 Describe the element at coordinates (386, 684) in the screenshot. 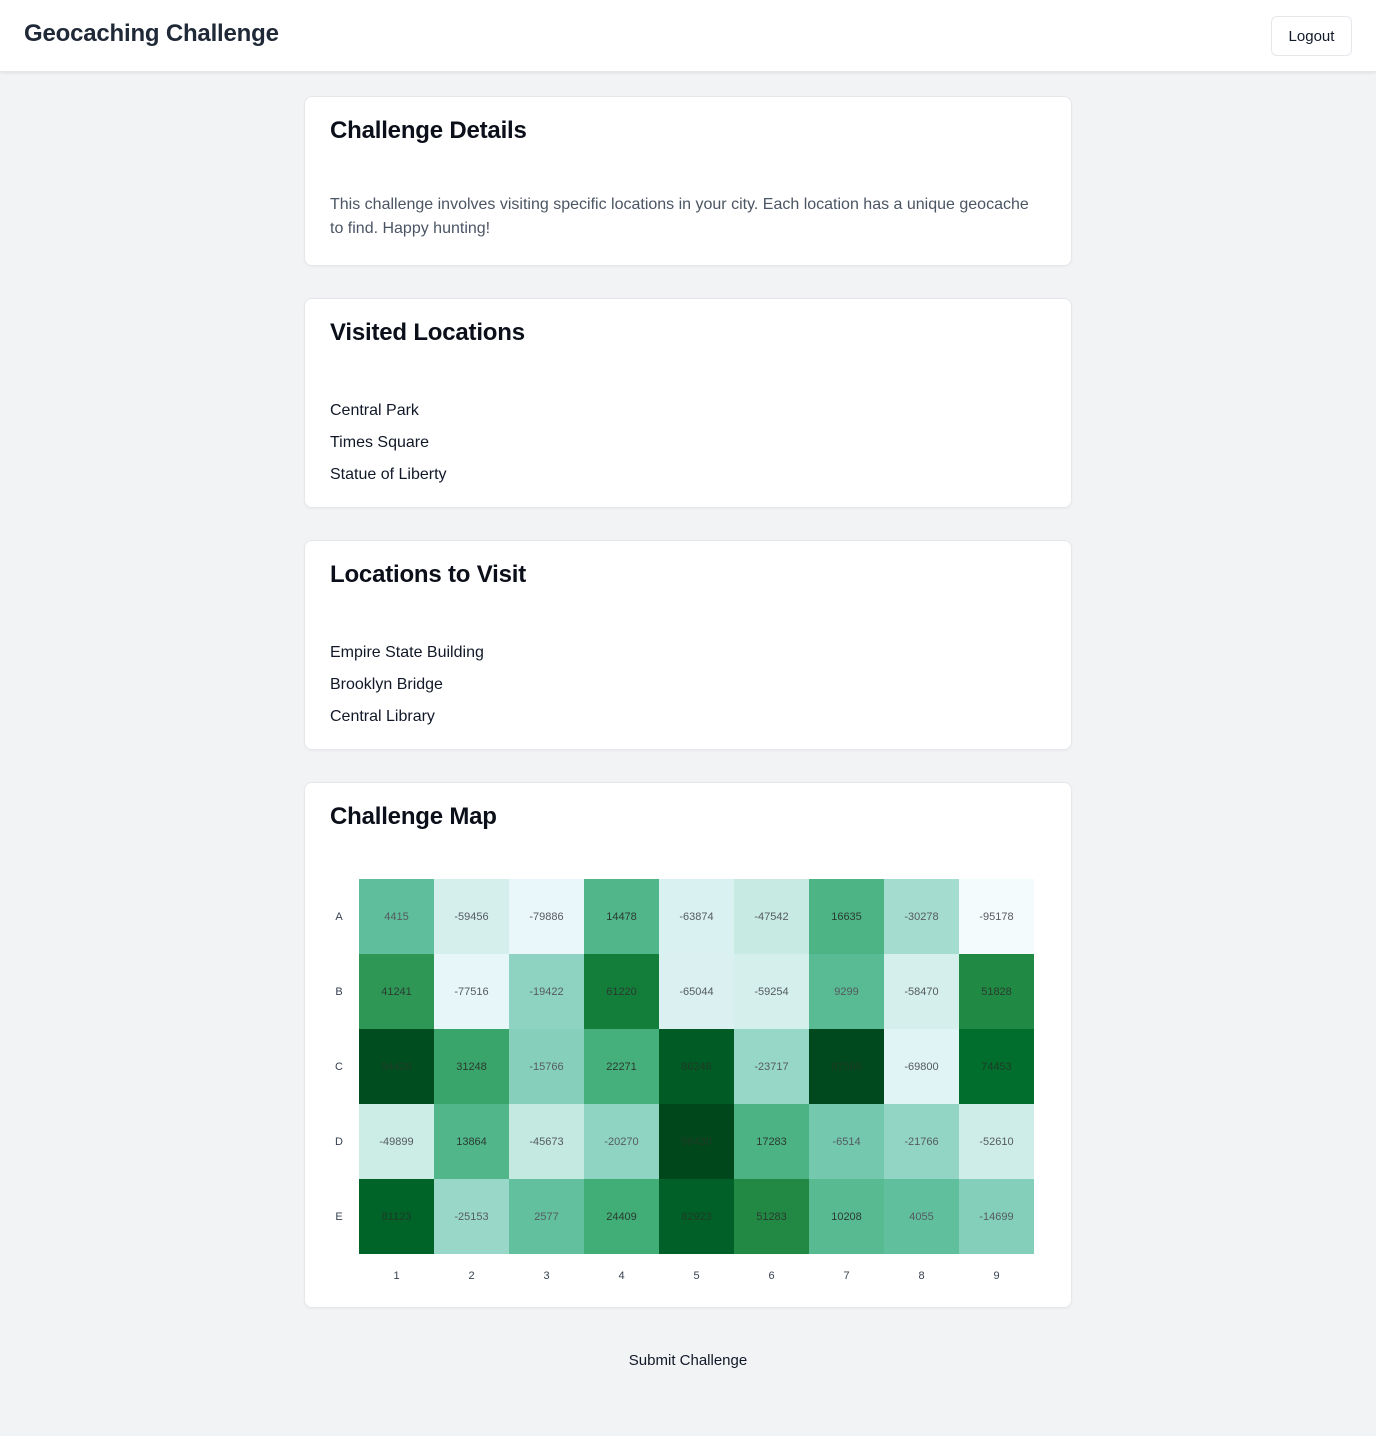

I see `list-item: Brooklyn Bridge` at that location.